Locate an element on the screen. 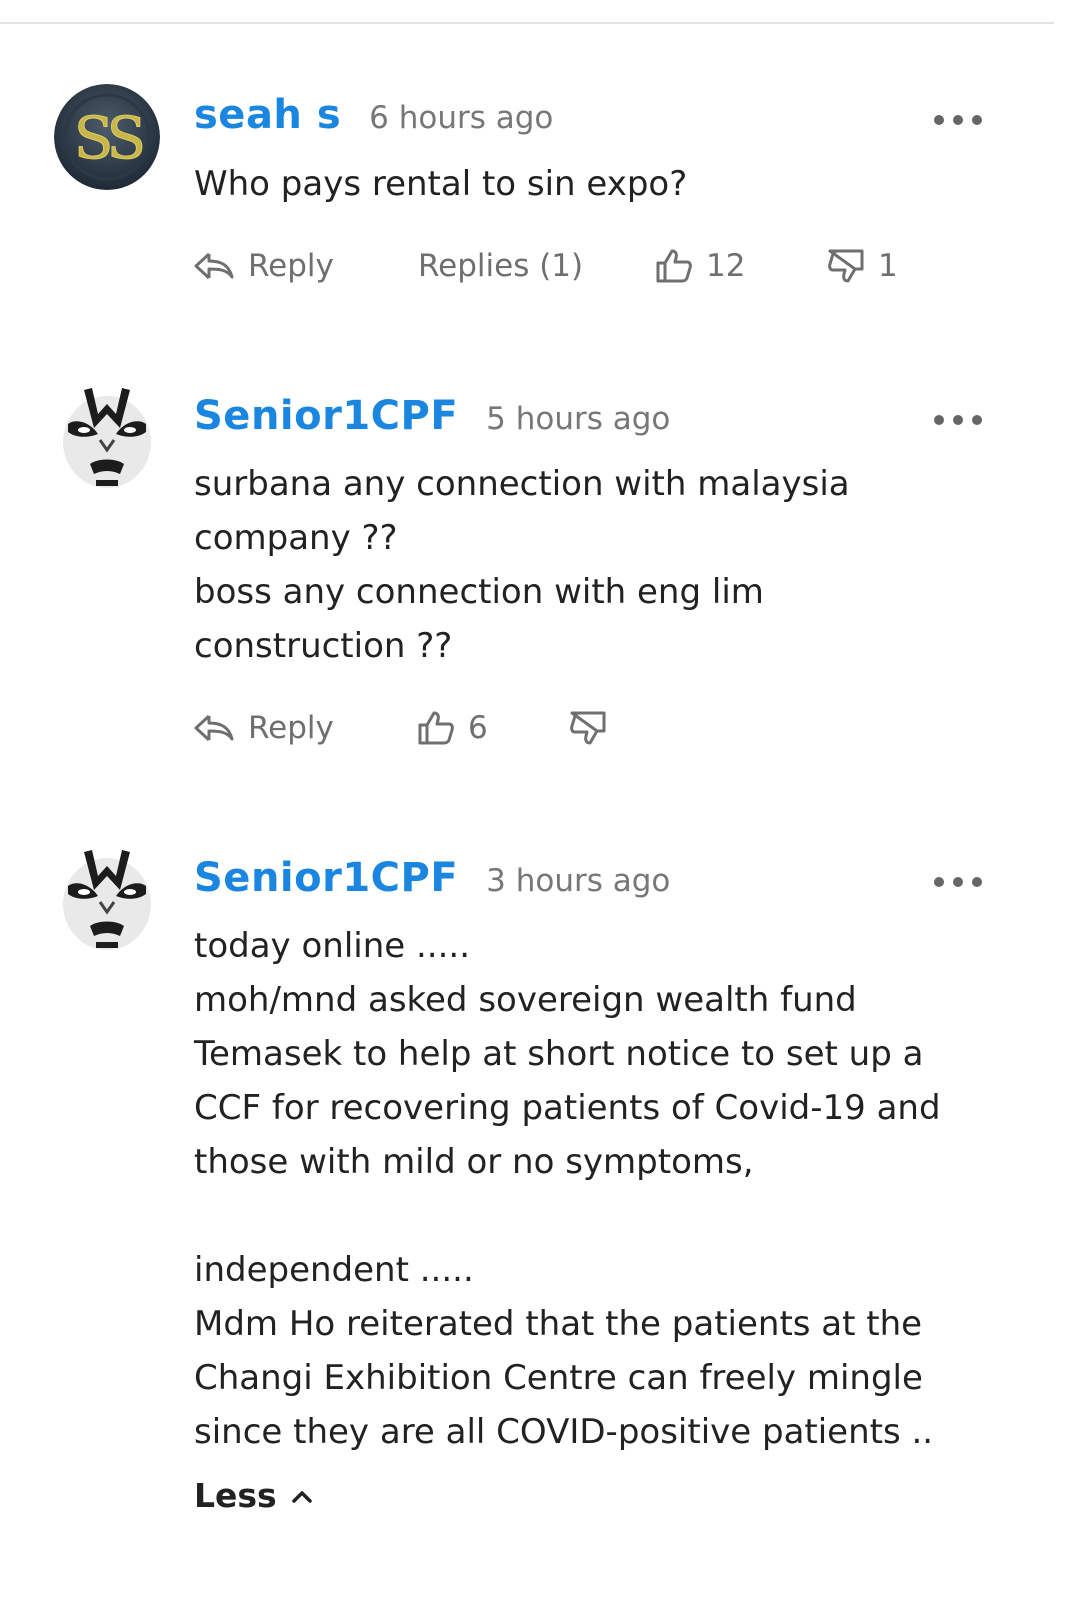 This screenshot has width=1080, height=1606. comment-body: Who pays rental to sin expo? is located at coordinates (594, 184).